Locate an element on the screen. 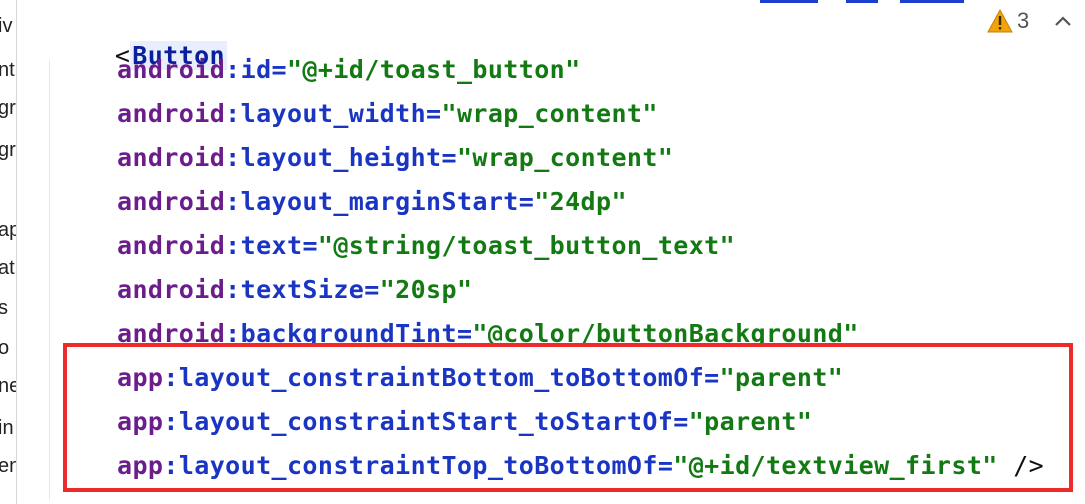 The height and width of the screenshot is (504, 1085). code-line-attribute: android:layout_marginStart="24dp" is located at coordinates (372, 202).